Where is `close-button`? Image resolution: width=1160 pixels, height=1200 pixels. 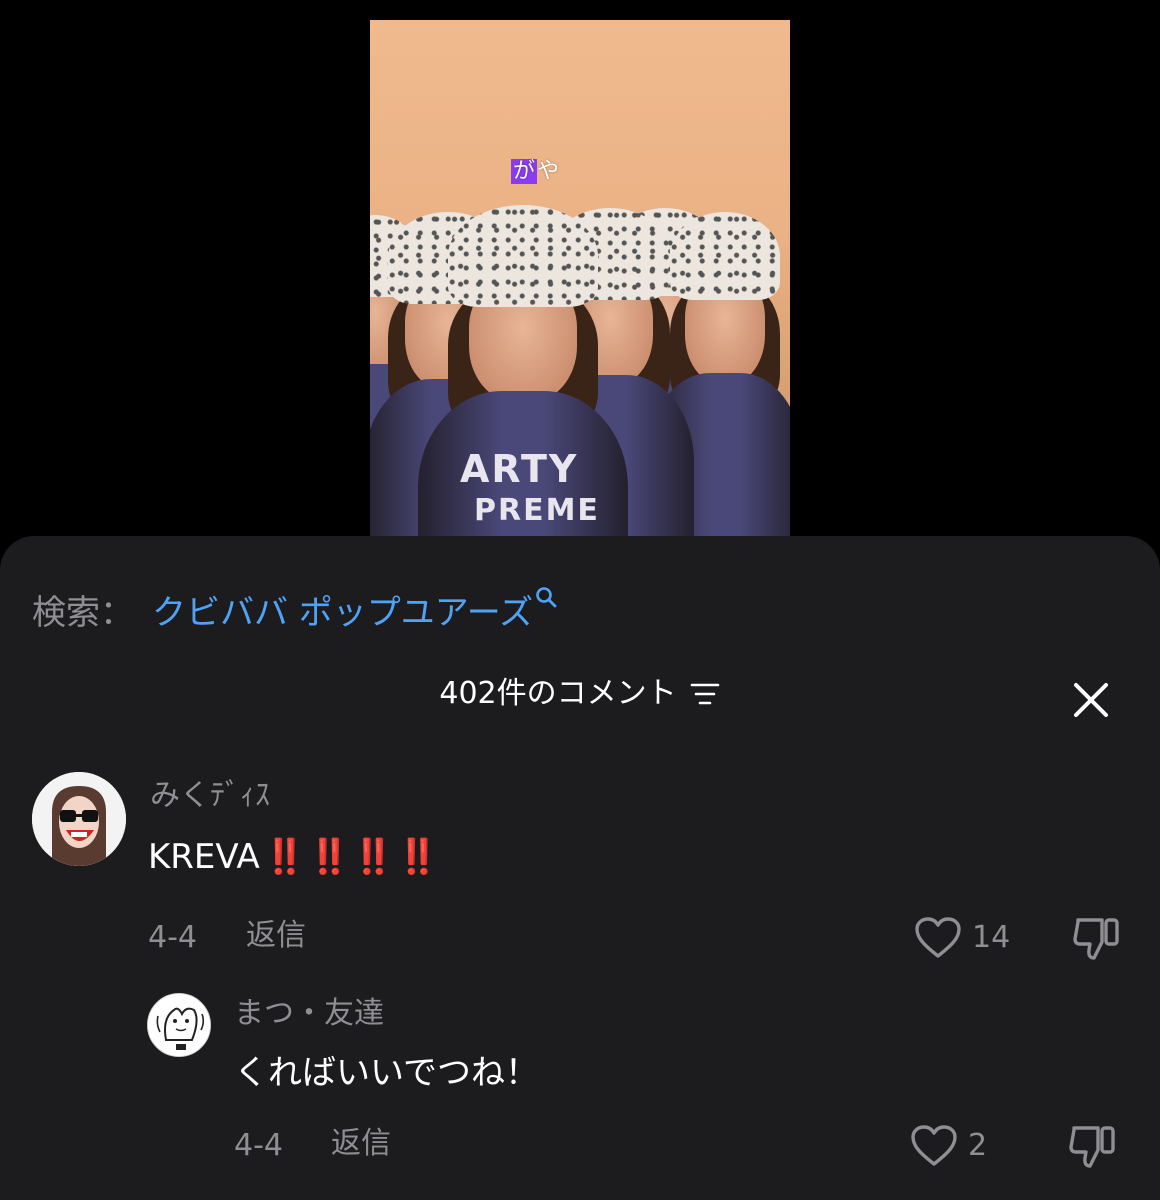 close-button is located at coordinates (1091, 700).